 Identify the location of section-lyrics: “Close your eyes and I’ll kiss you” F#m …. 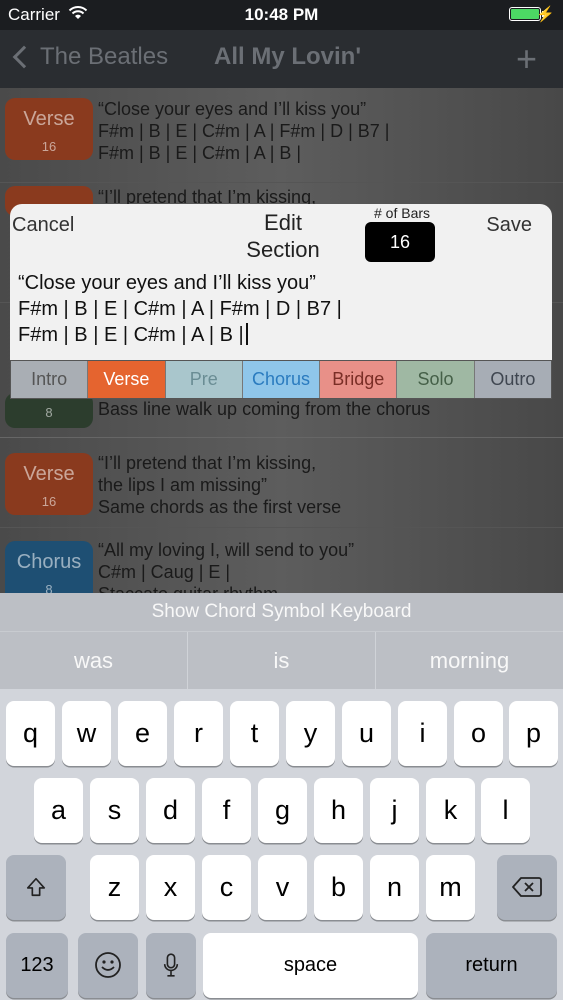
(244, 131).